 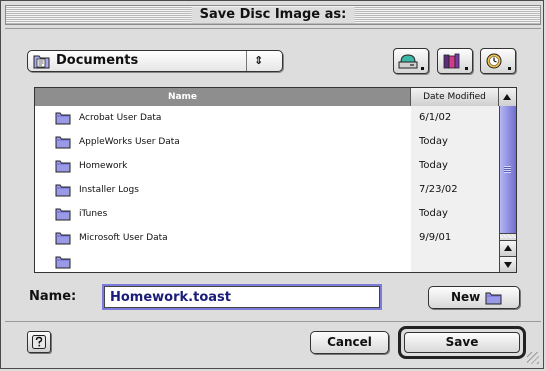 What do you see at coordinates (223, 166) in the screenshot?
I see `name-cell: Homework` at bounding box center [223, 166].